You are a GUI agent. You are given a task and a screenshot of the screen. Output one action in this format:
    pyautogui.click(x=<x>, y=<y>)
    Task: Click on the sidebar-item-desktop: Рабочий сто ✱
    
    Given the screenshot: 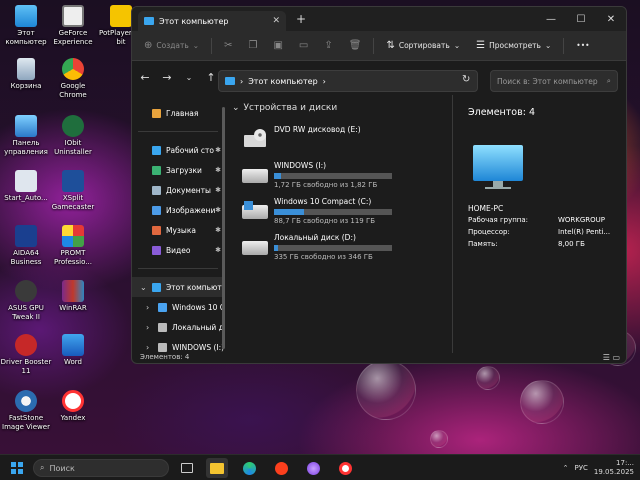 What is the action you would take?
    pyautogui.click(x=178, y=150)
    